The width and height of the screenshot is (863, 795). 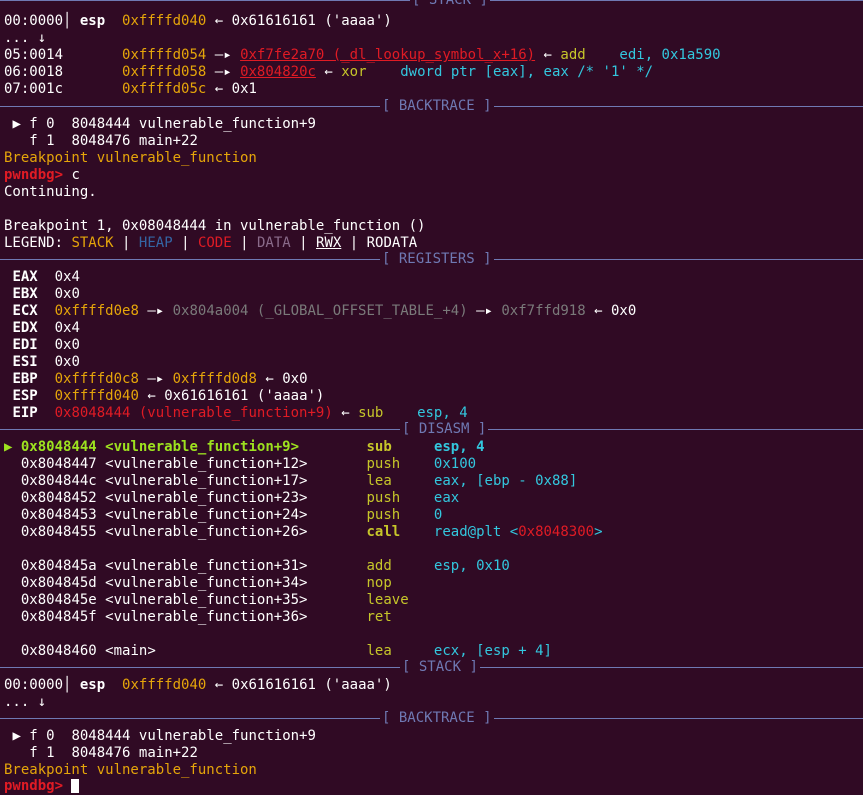 I want to click on prompt-line: pwndbg> c, so click(x=42, y=175).